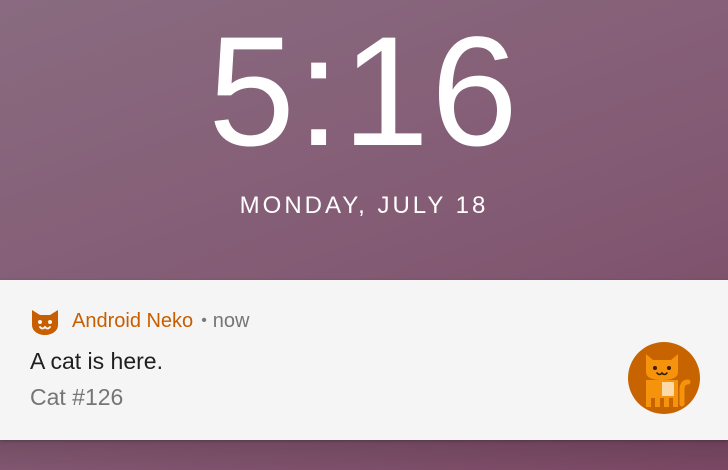 The height and width of the screenshot is (470, 728). I want to click on notification-title: A cat is here., so click(96, 361).